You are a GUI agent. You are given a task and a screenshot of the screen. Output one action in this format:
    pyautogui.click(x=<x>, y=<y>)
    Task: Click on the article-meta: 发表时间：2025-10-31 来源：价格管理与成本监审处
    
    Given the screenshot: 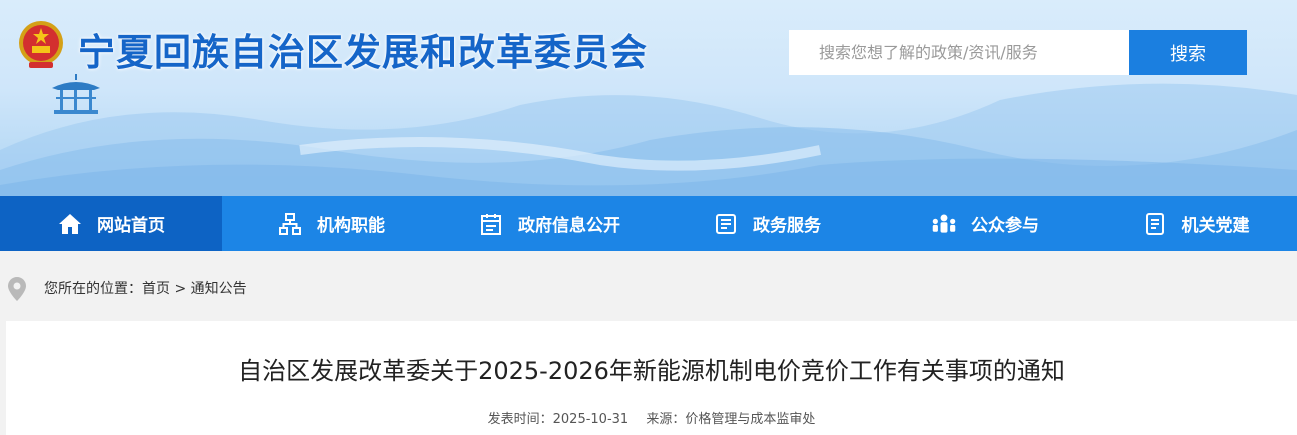 What is the action you would take?
    pyautogui.click(x=651, y=417)
    